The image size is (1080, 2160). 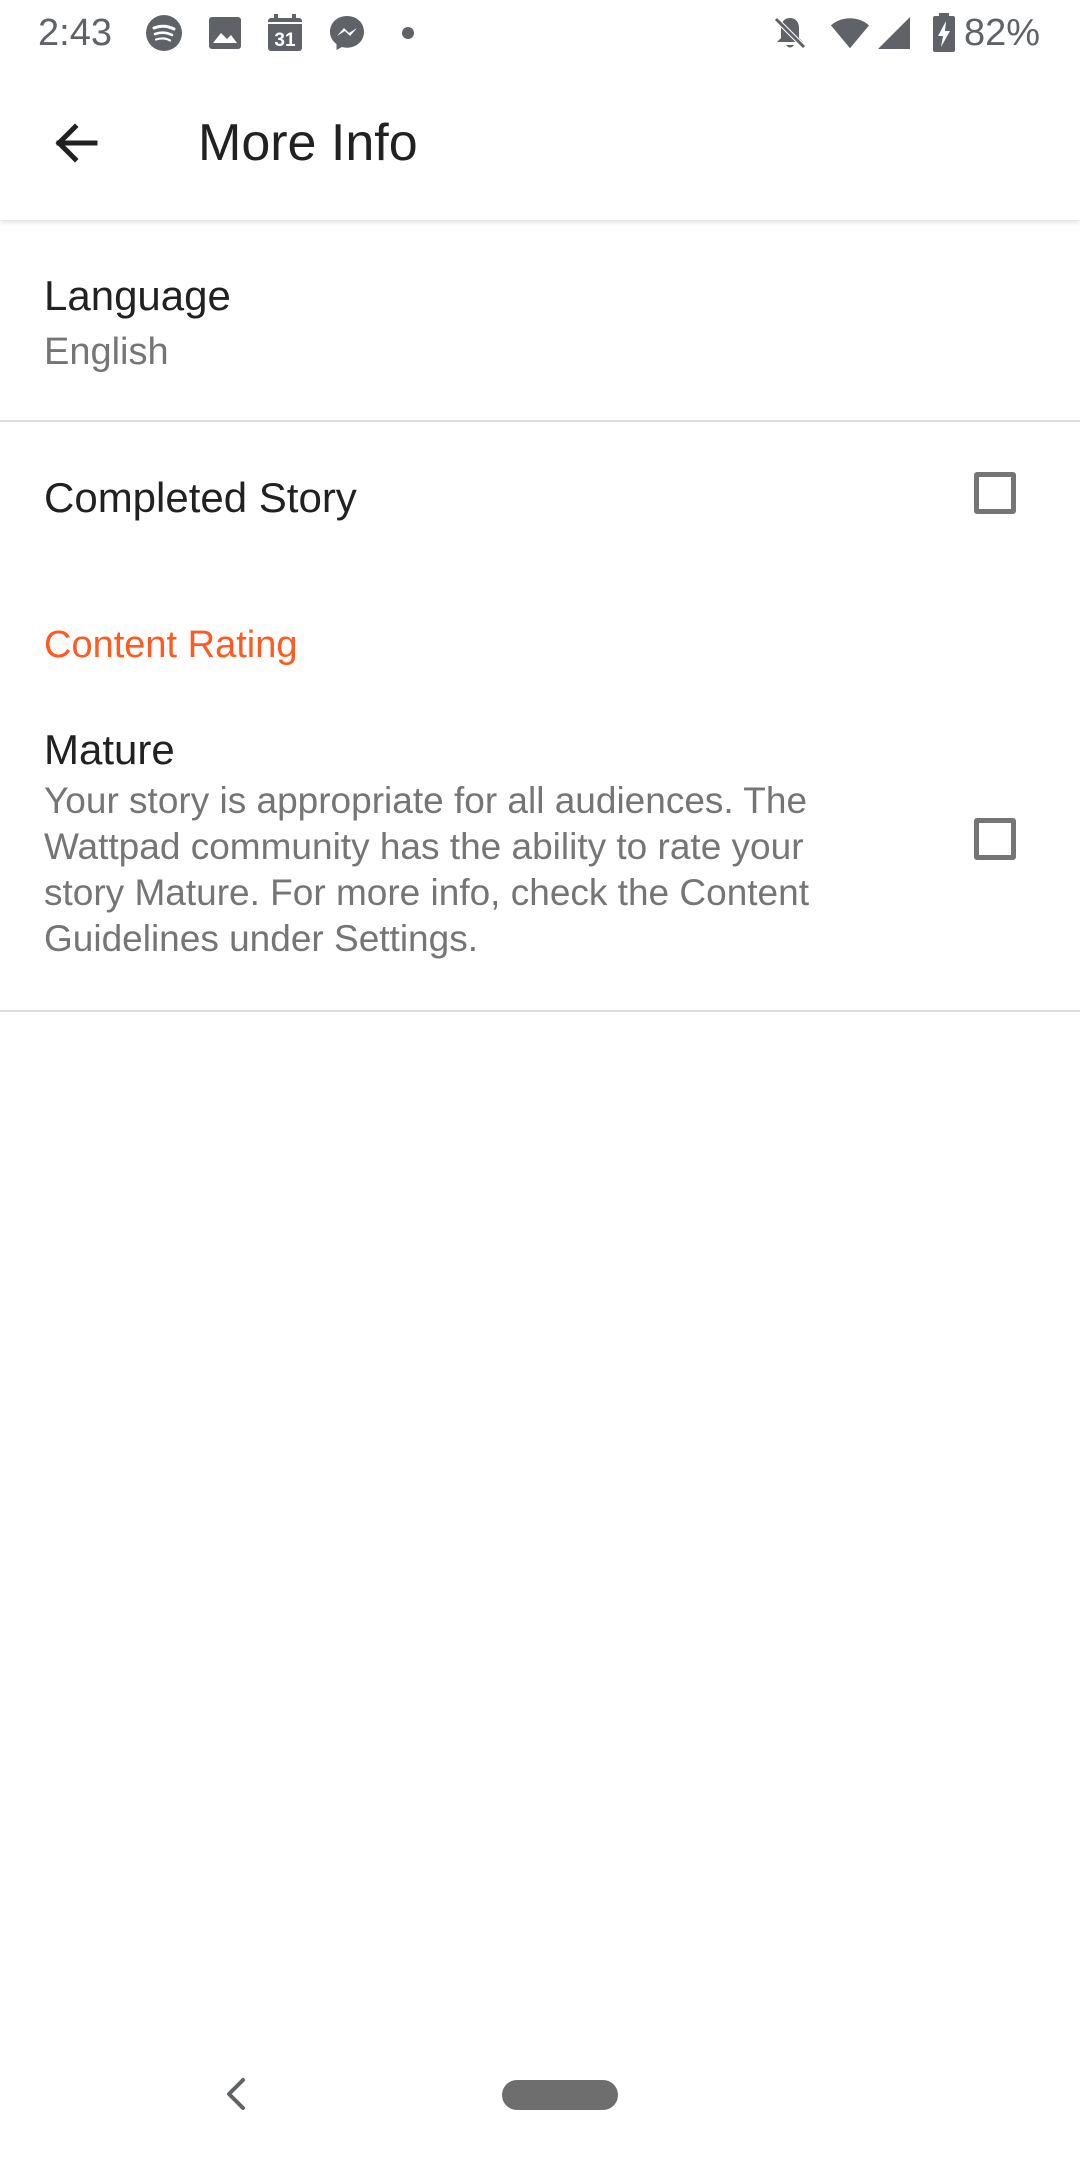 I want to click on mature-label: Mature, so click(x=109, y=749).